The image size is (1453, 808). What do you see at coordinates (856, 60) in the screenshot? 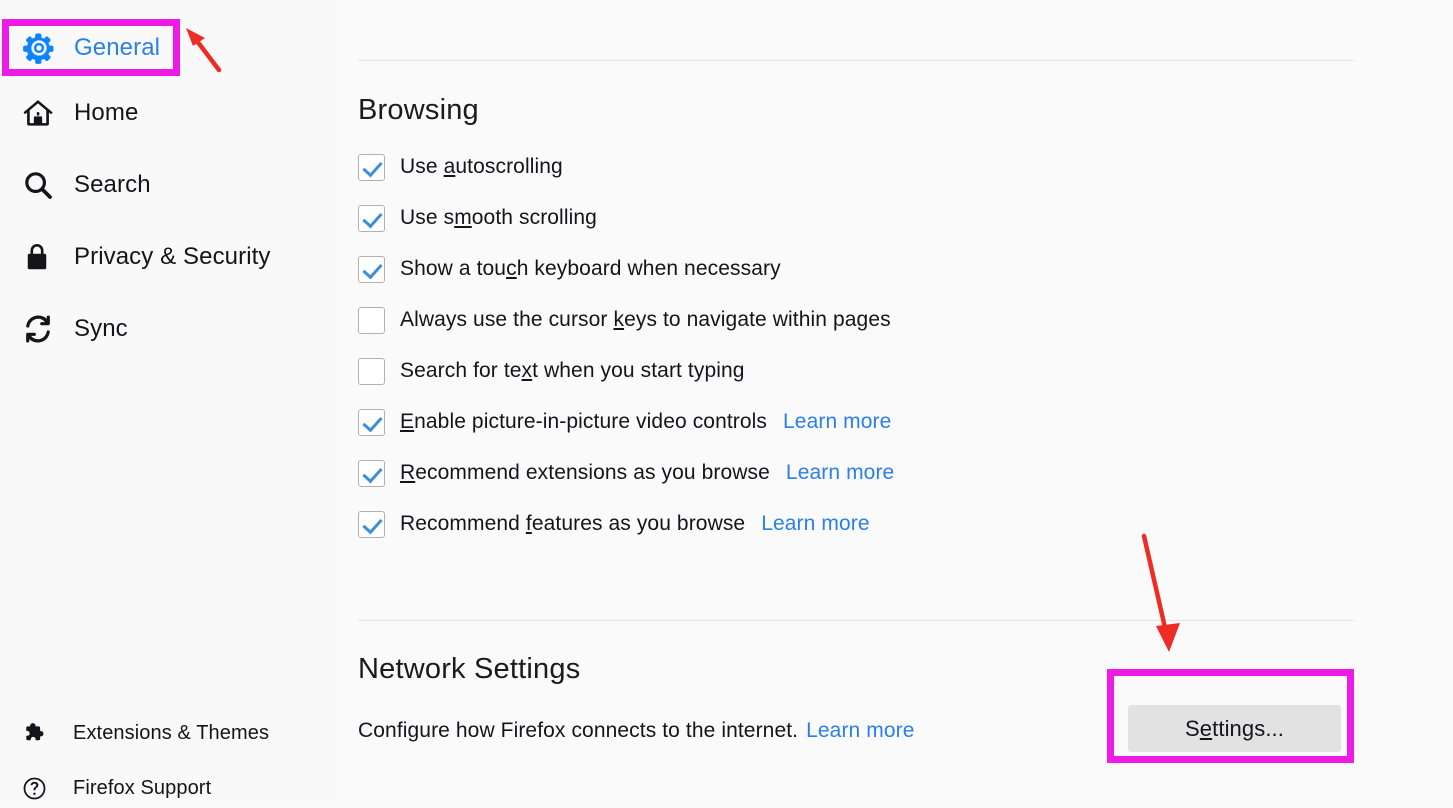
I see `divider-top` at bounding box center [856, 60].